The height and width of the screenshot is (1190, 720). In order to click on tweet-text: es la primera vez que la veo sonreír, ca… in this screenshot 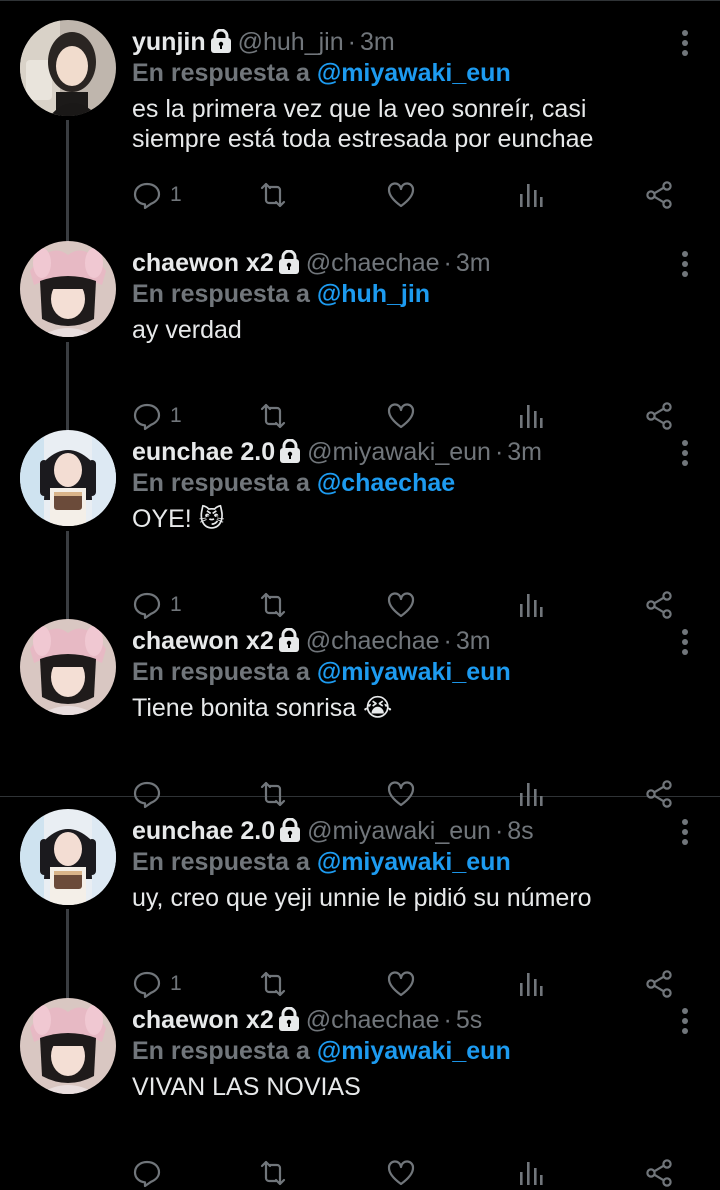, I will do `click(363, 124)`.